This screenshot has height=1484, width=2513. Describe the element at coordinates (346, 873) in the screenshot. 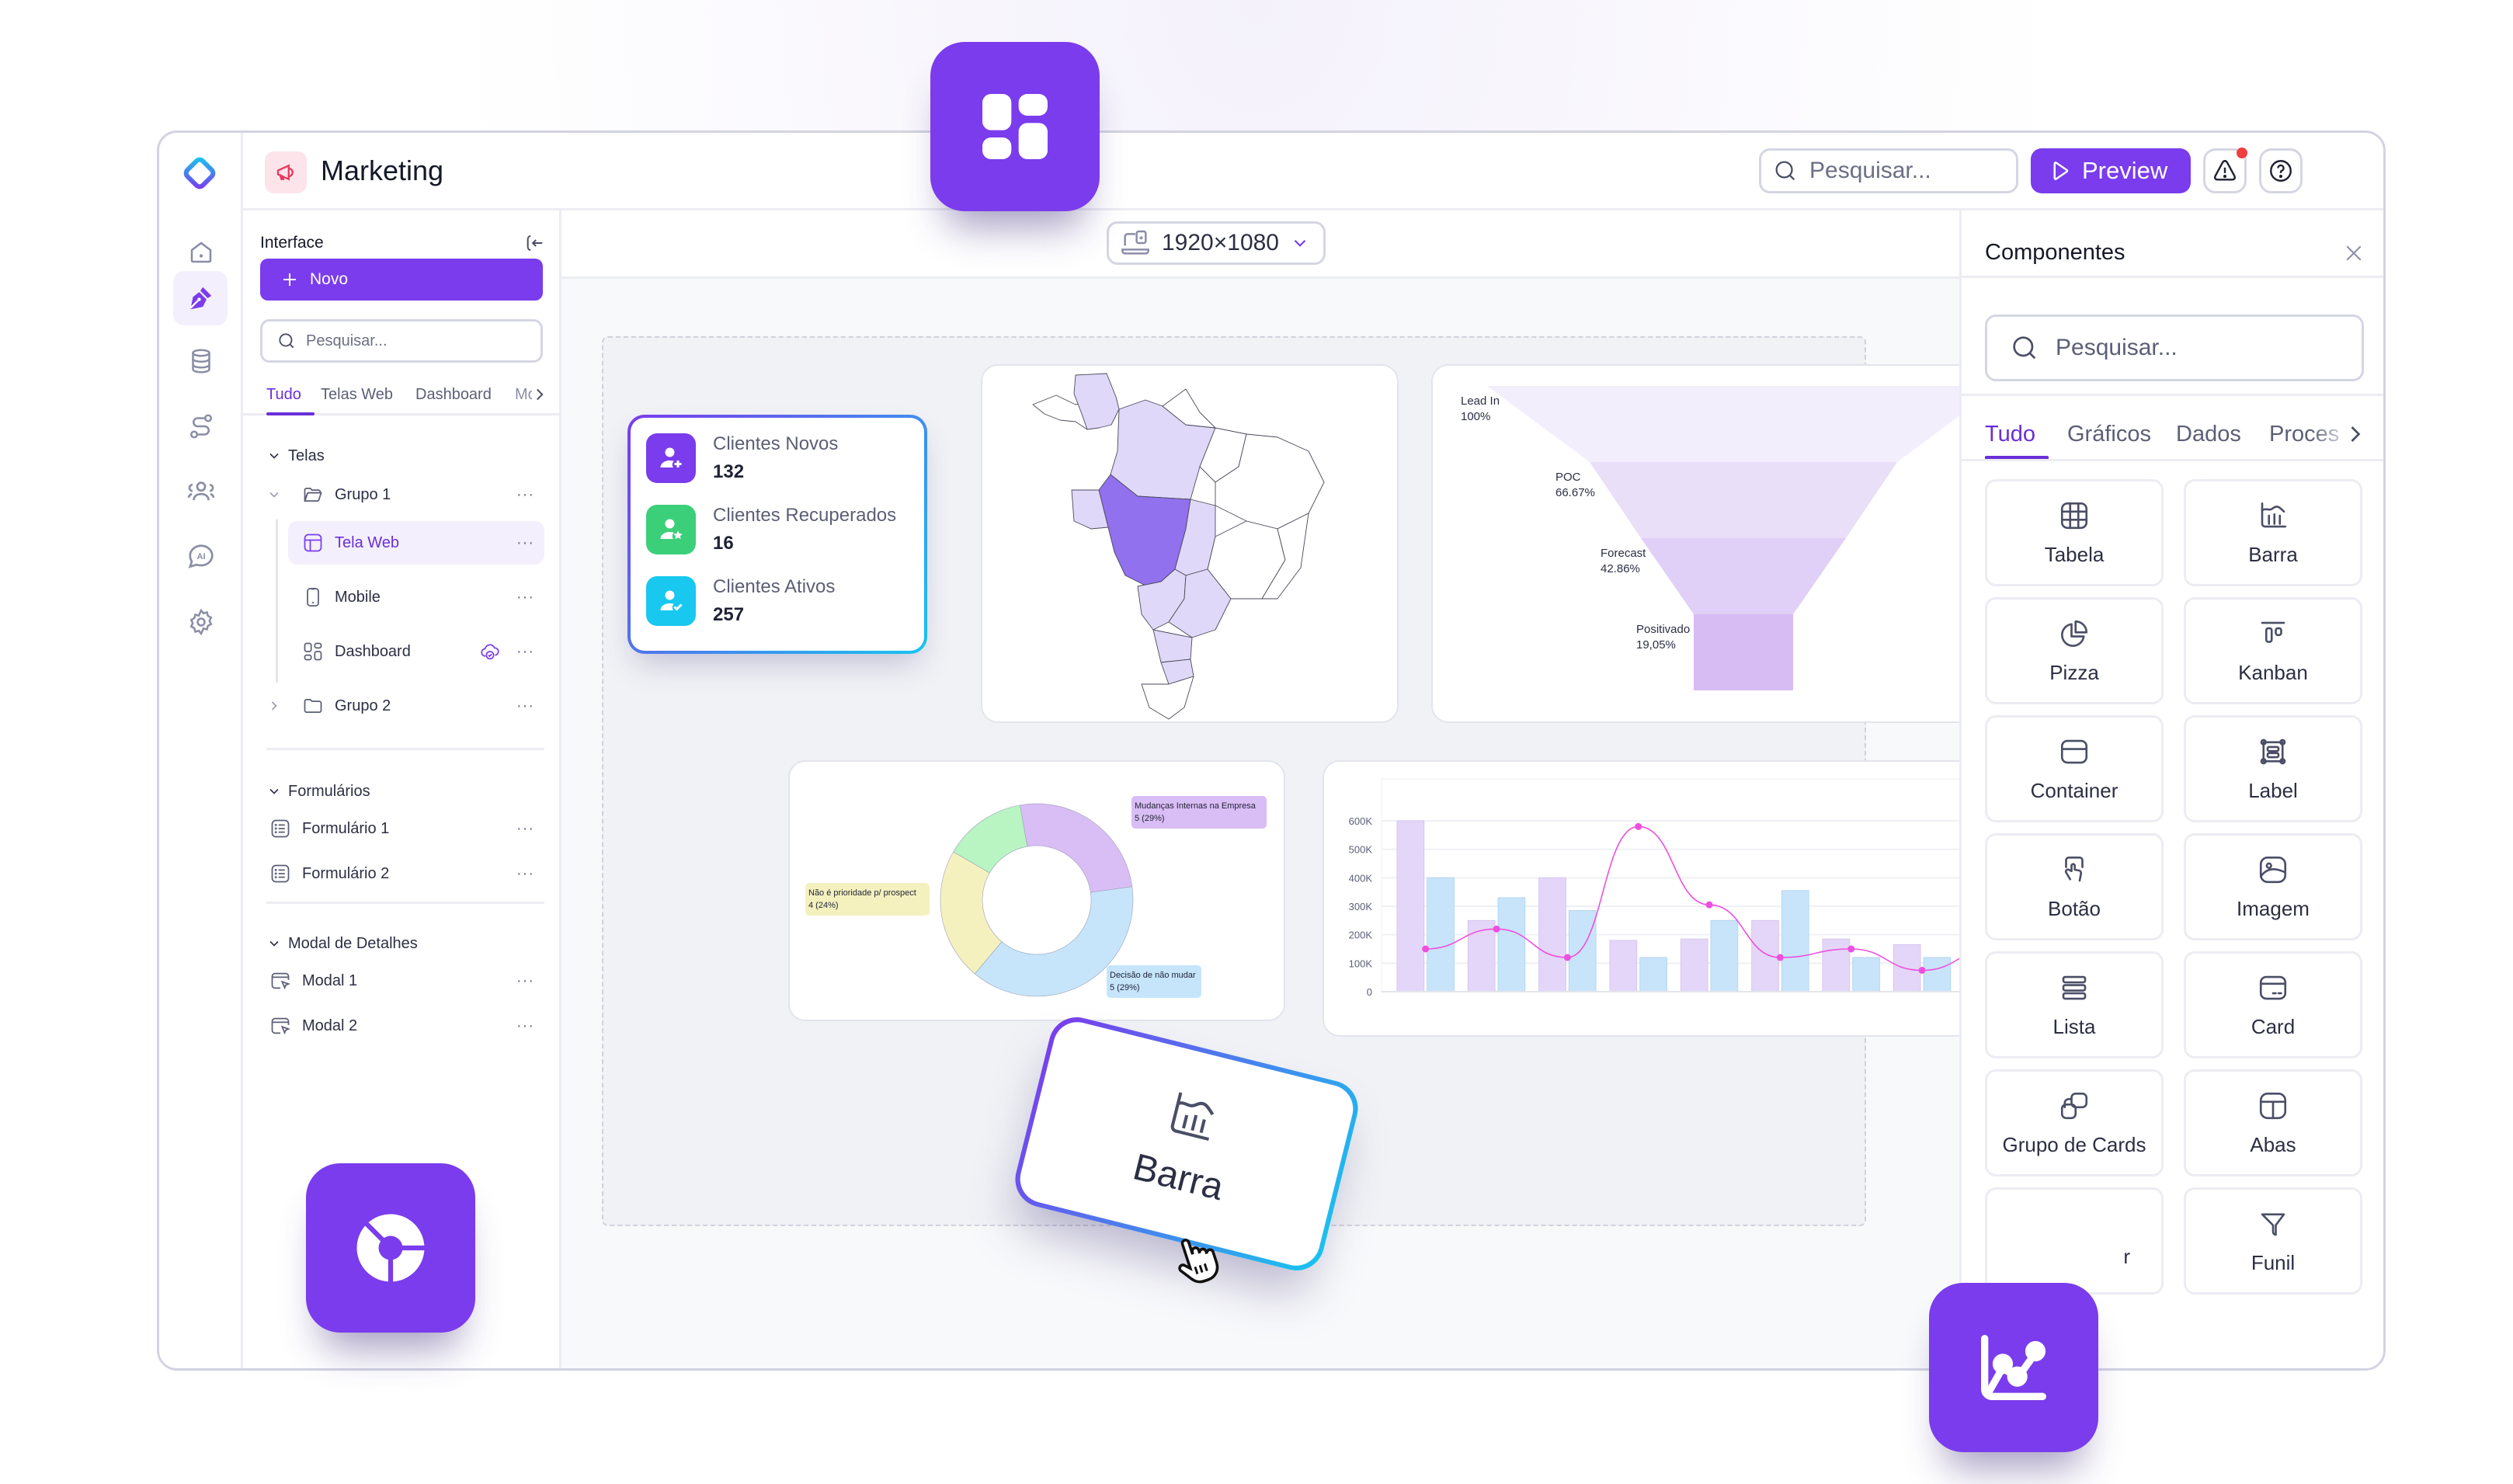

I see `item-label: Formulário 2` at that location.